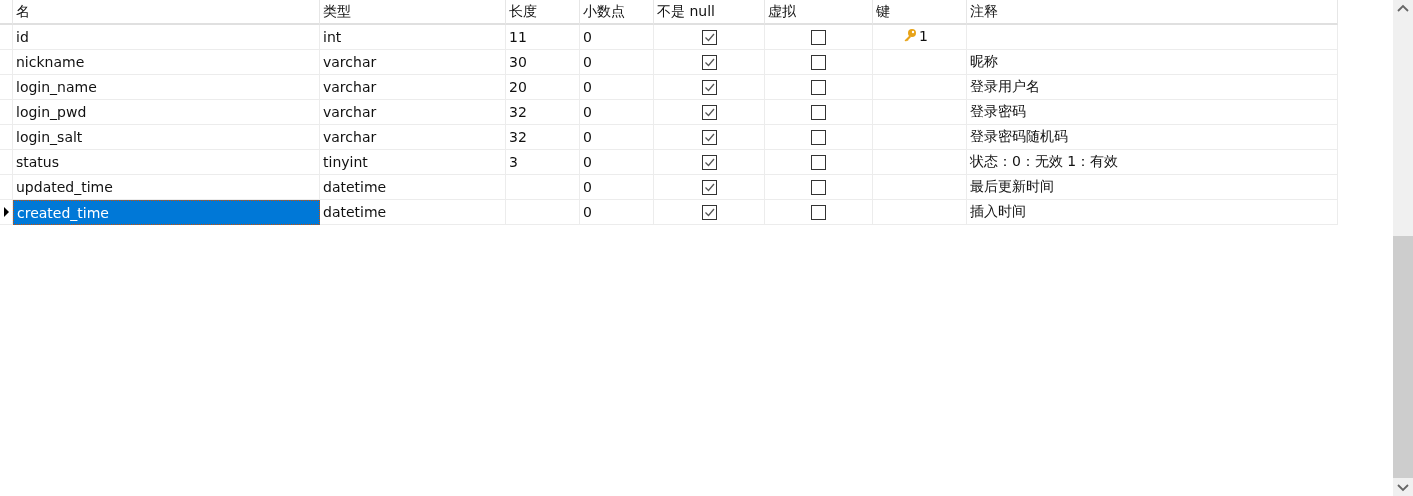 The height and width of the screenshot is (496, 1413). What do you see at coordinates (166, 87) in the screenshot?
I see `table-cell: login_name` at bounding box center [166, 87].